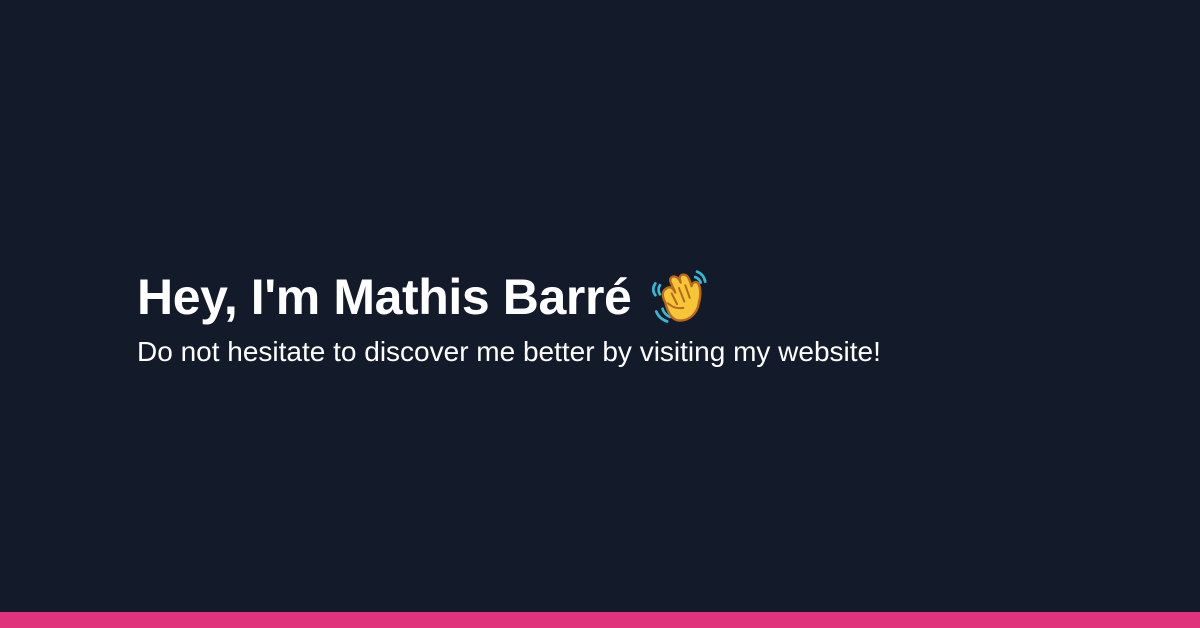 This screenshot has width=1200, height=628. What do you see at coordinates (637, 297) in the screenshot?
I see `hero-headline: Hey, I'm Mathis Barré` at bounding box center [637, 297].